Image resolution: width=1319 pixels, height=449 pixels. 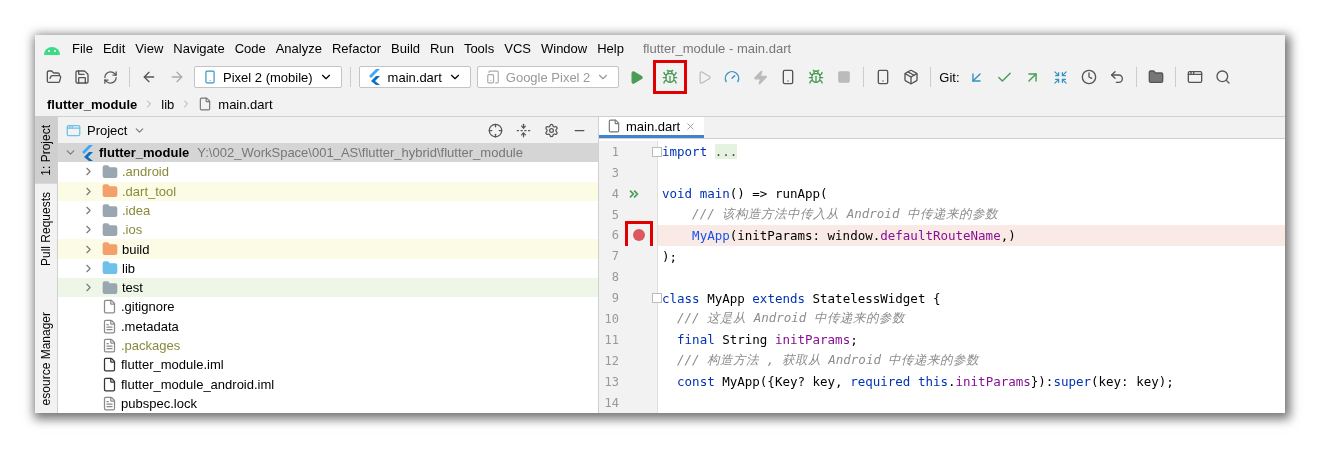 What do you see at coordinates (405, 48) in the screenshot?
I see `menu-item: Build` at bounding box center [405, 48].